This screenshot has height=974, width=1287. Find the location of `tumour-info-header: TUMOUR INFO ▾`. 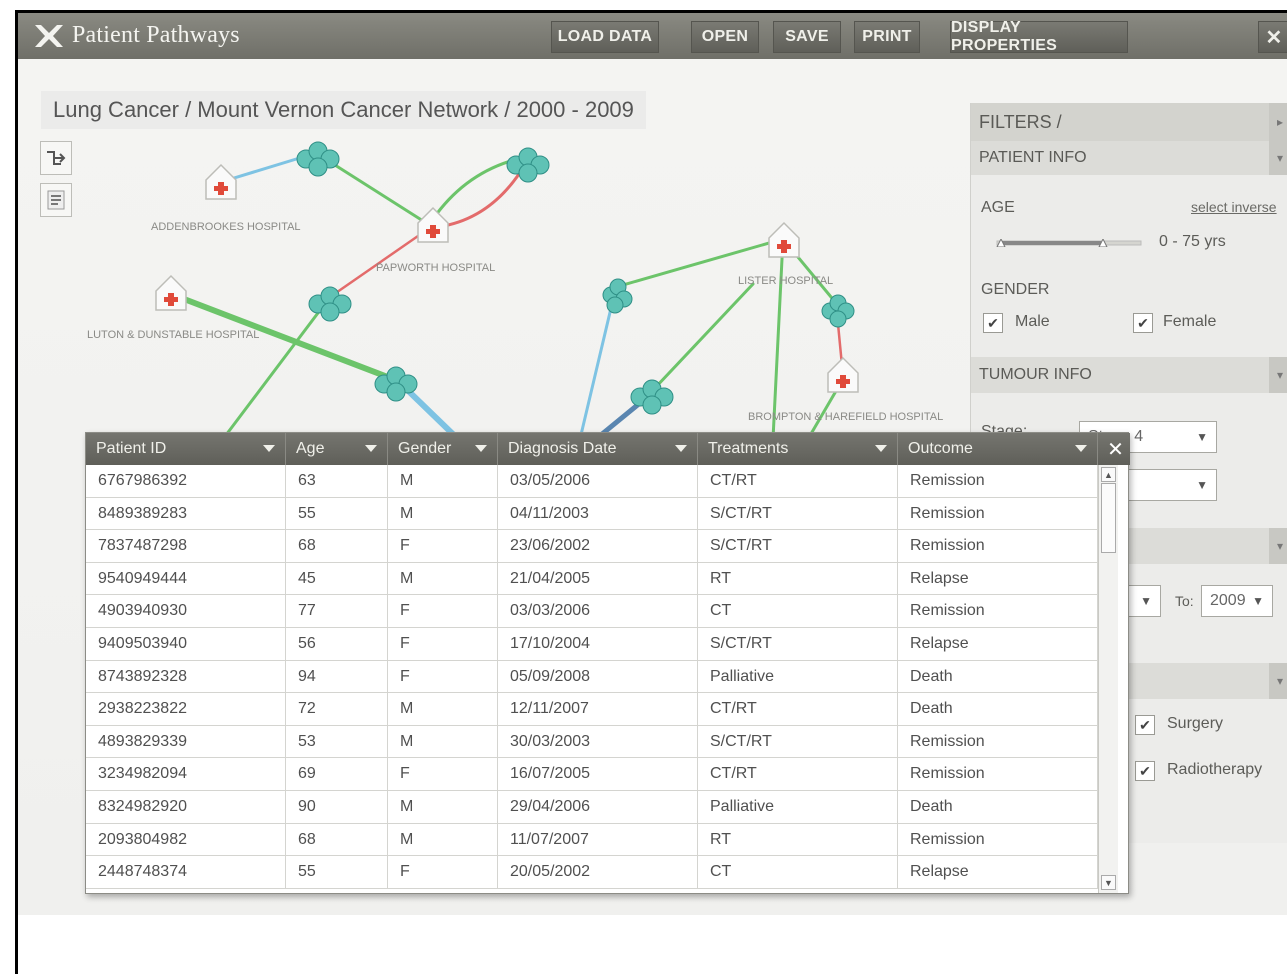

tumour-info-header: TUMOUR INFO ▾ is located at coordinates (1129, 375).